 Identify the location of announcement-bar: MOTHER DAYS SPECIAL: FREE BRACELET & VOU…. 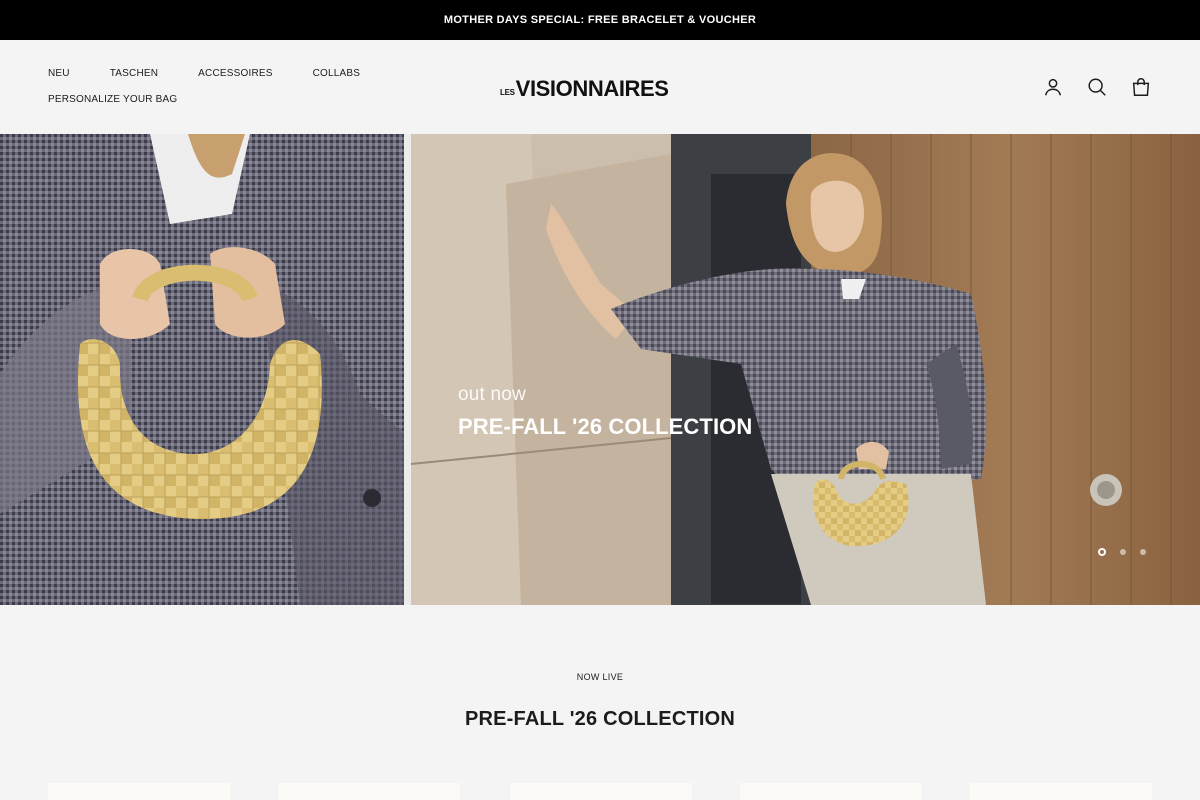
(600, 20).